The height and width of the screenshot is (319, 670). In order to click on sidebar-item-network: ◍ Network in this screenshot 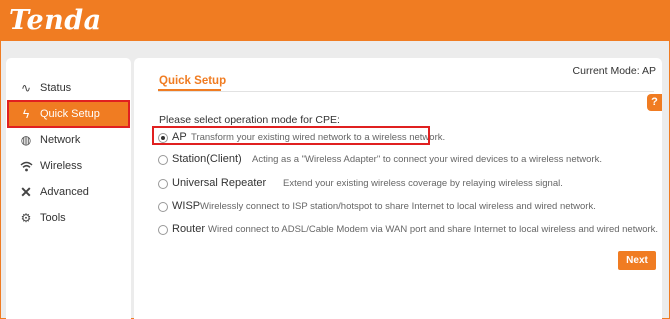, I will do `click(68, 140)`.